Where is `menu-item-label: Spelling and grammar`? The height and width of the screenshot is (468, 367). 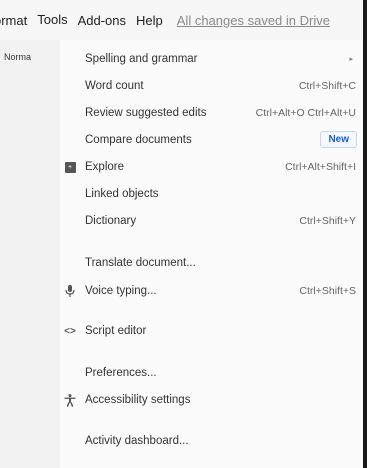
menu-item-label: Spelling and grammar is located at coordinates (141, 59).